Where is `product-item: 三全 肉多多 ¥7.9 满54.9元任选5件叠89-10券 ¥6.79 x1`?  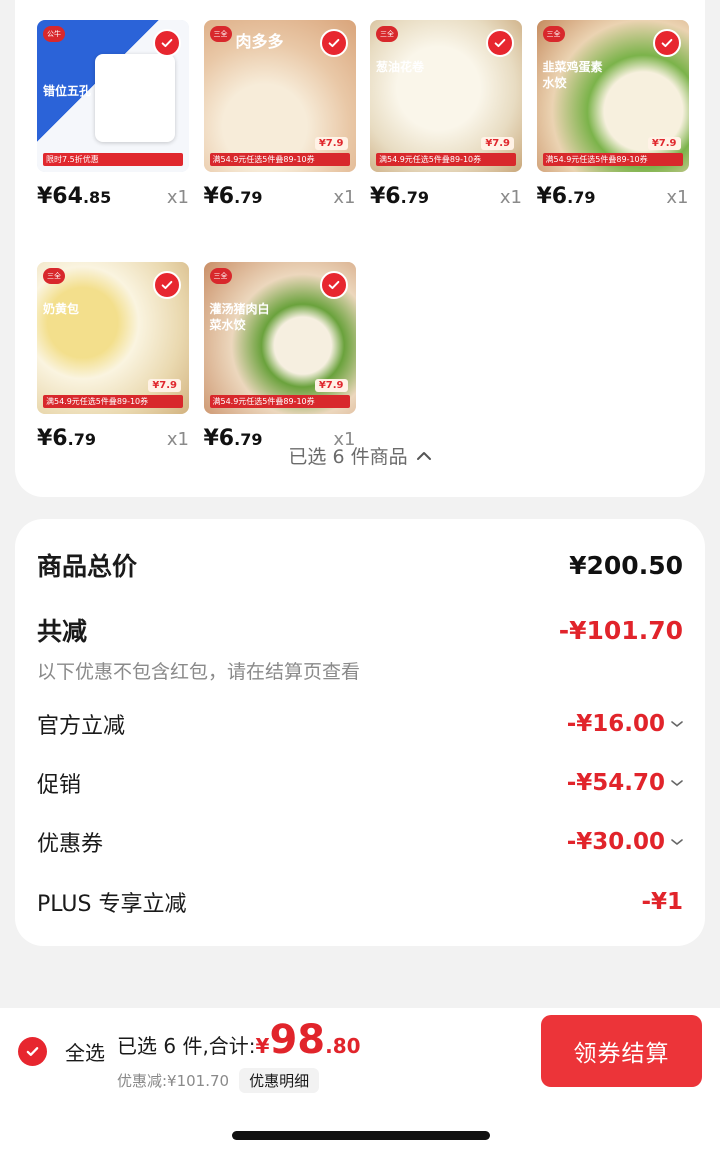 product-item: 三全 肉多多 ¥7.9 满54.9元任选5件叠89-10券 ¥6.79 x1 is located at coordinates (279, 116).